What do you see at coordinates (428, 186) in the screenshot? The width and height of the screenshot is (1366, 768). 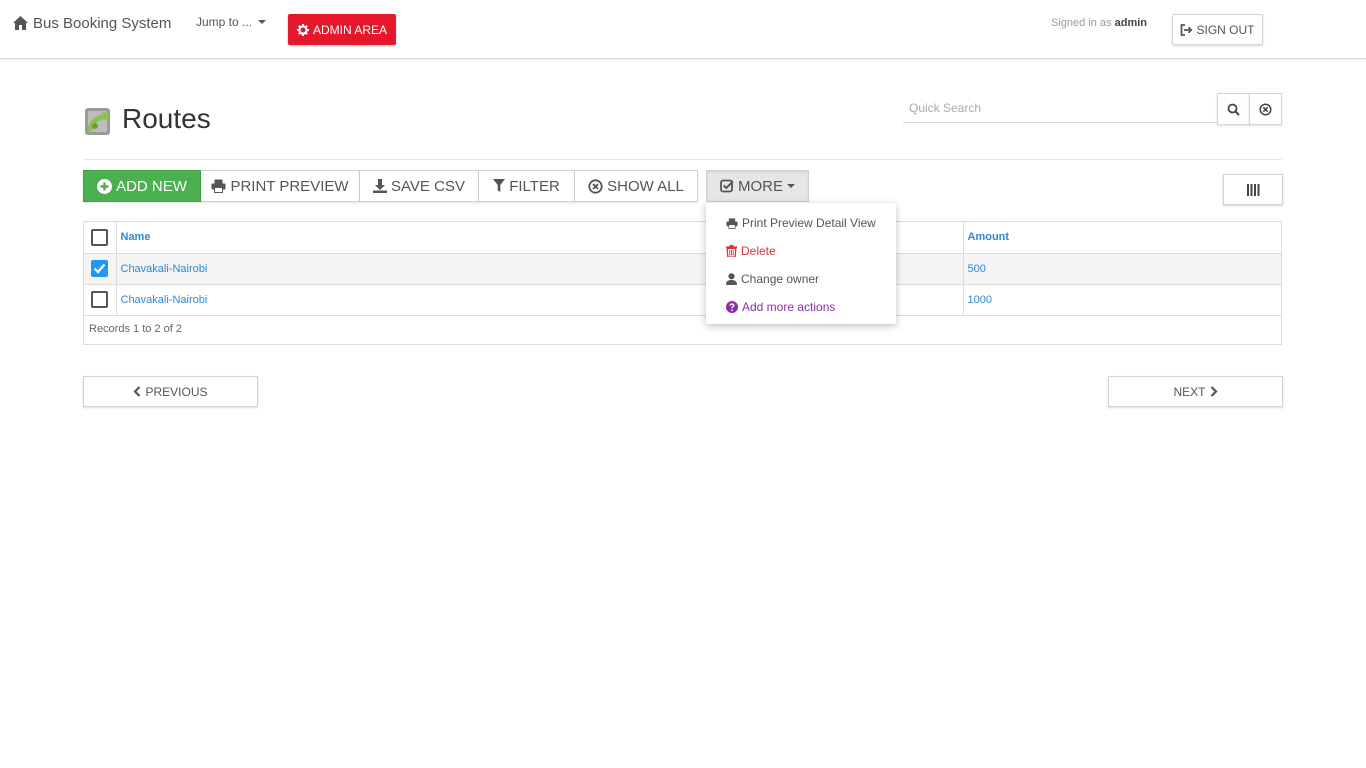 I see `save-csv-label: SAVE CSV` at bounding box center [428, 186].